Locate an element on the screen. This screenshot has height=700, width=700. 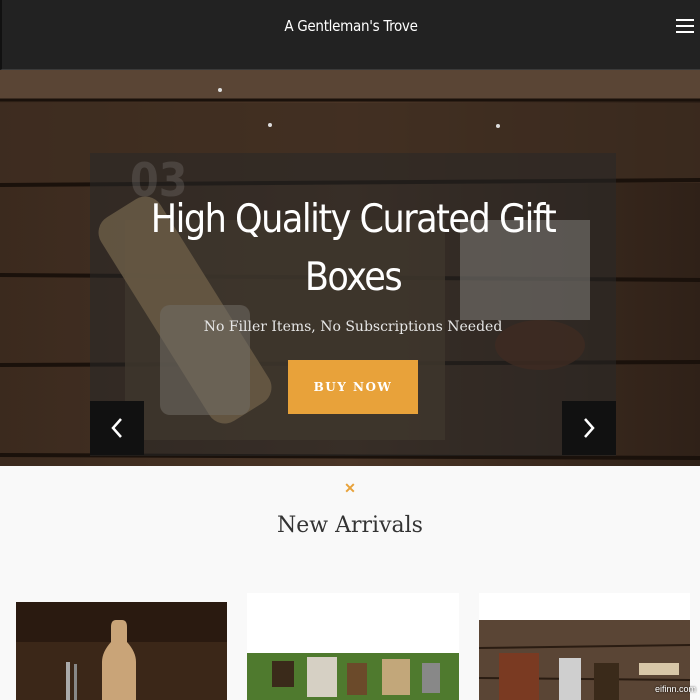
site-header: A Gentleman's Trove is located at coordinates (350, 35).